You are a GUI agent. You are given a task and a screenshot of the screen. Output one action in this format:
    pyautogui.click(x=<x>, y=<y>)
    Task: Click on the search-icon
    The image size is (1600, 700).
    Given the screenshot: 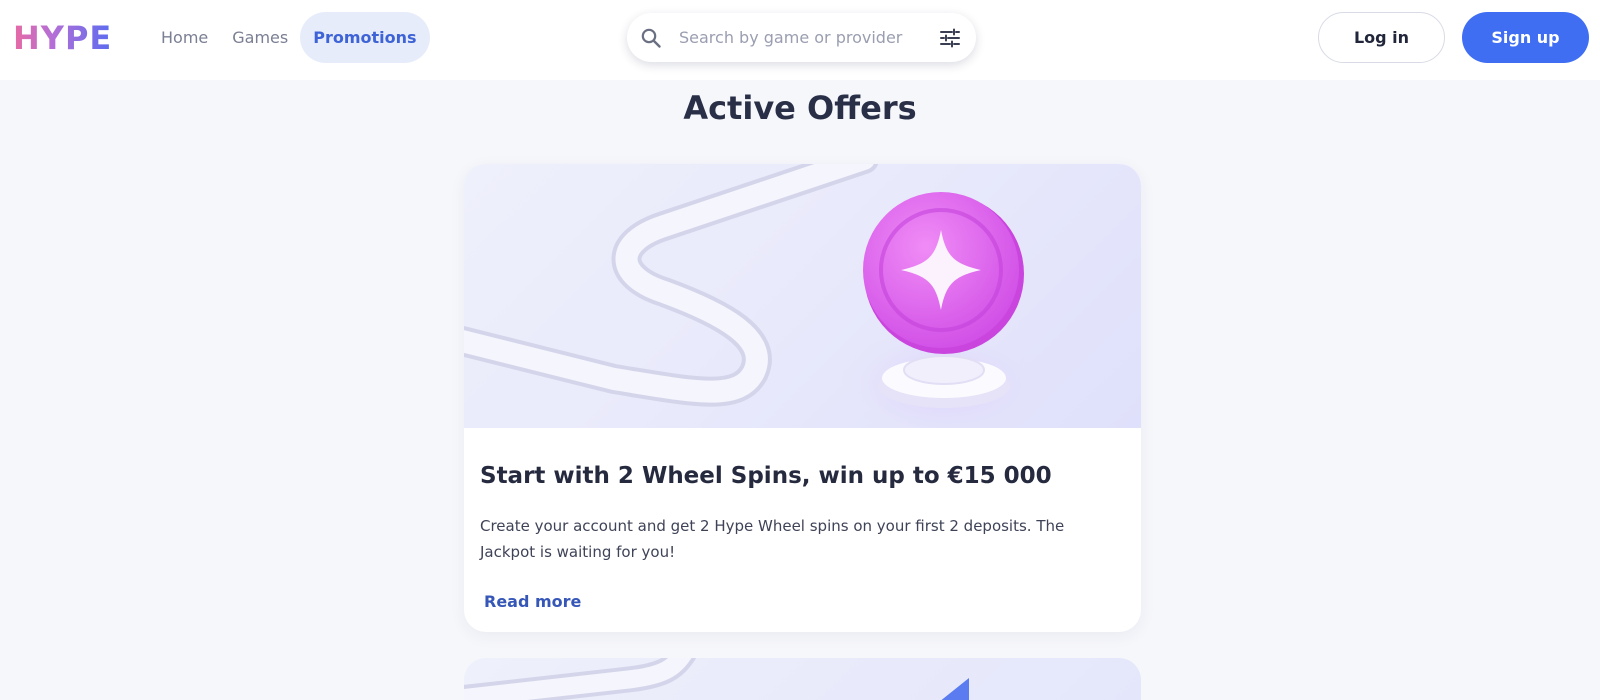 What is the action you would take?
    pyautogui.click(x=651, y=38)
    